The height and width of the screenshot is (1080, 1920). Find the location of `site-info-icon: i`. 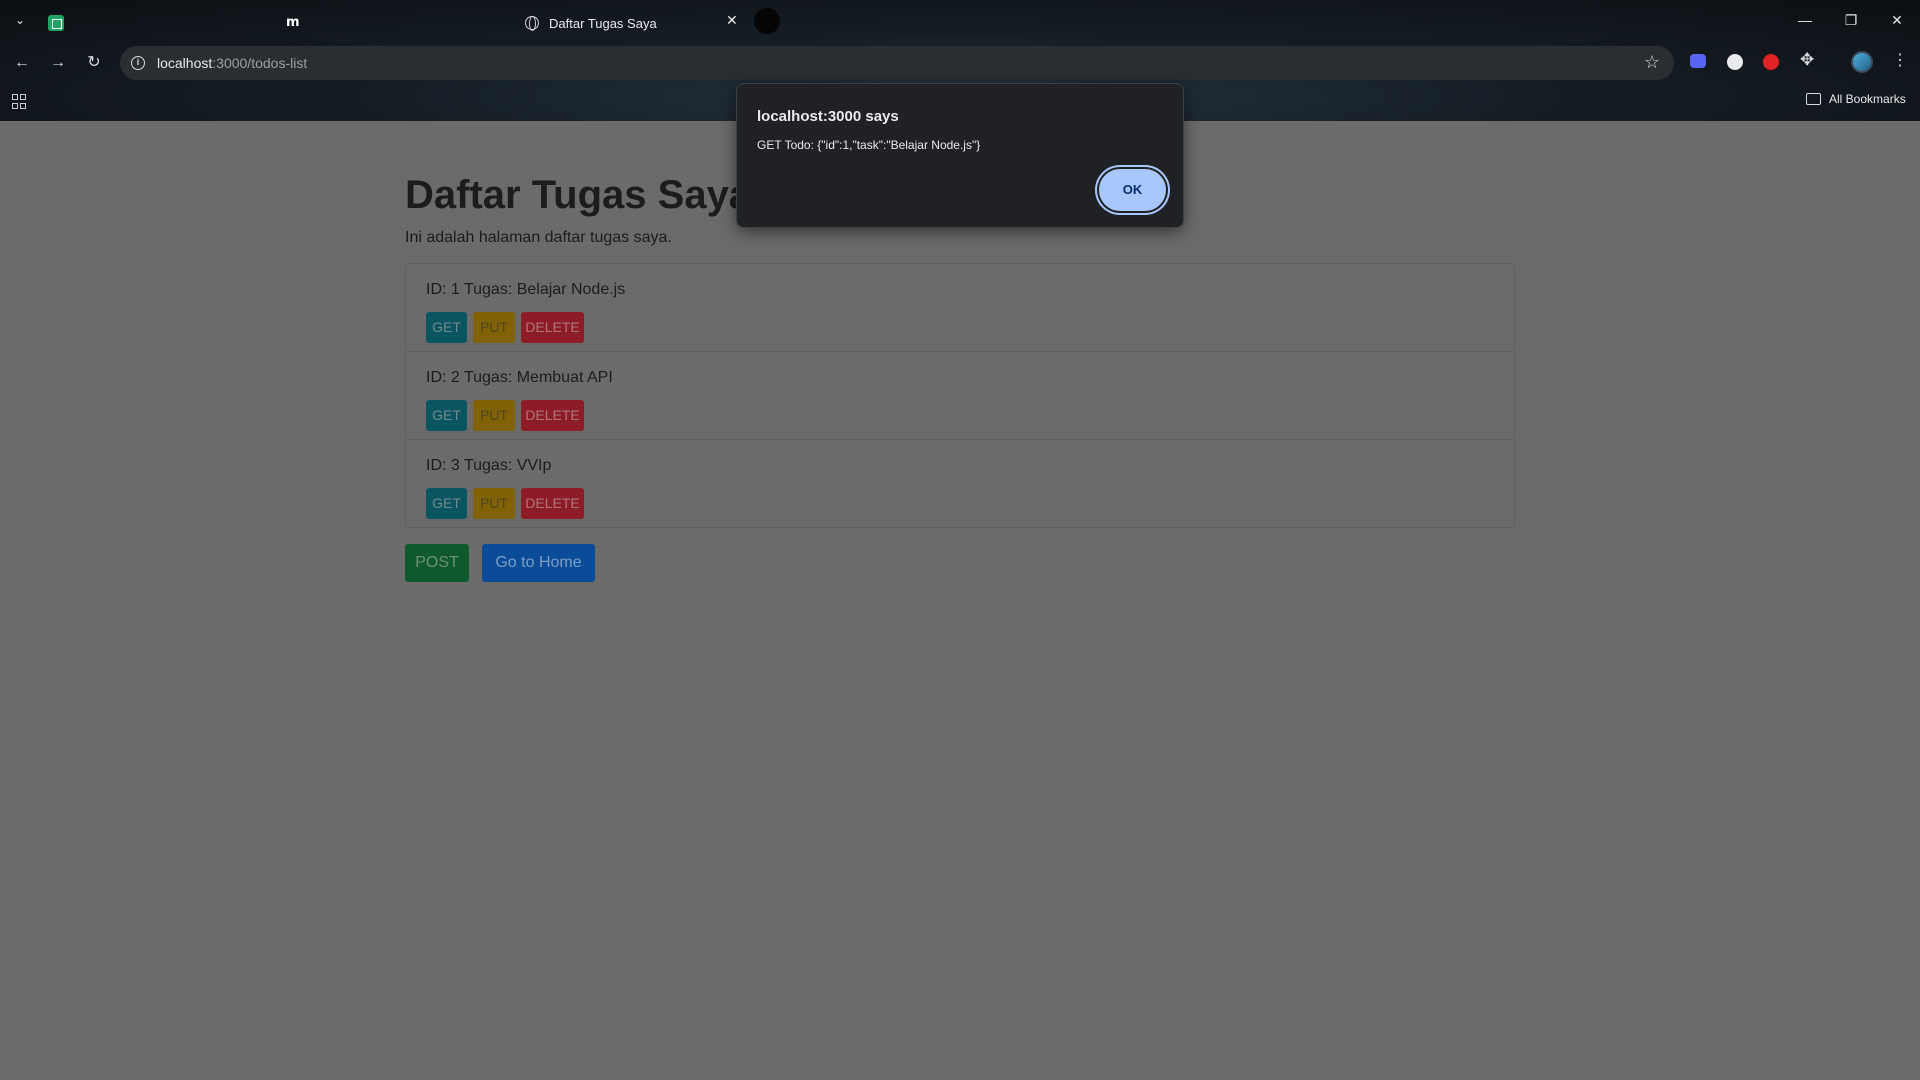

site-info-icon: i is located at coordinates (138, 63).